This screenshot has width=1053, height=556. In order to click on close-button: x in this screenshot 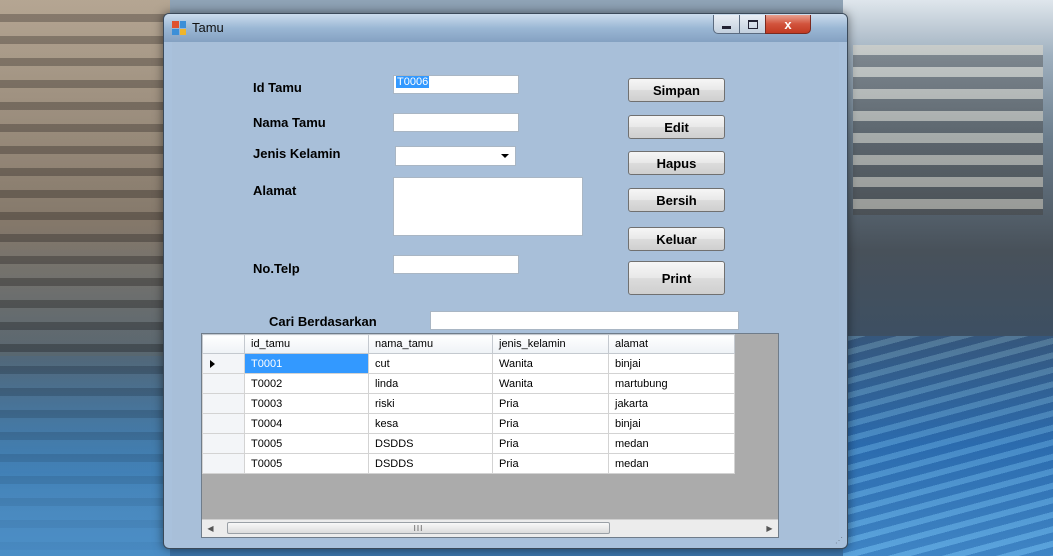, I will do `click(788, 24)`.